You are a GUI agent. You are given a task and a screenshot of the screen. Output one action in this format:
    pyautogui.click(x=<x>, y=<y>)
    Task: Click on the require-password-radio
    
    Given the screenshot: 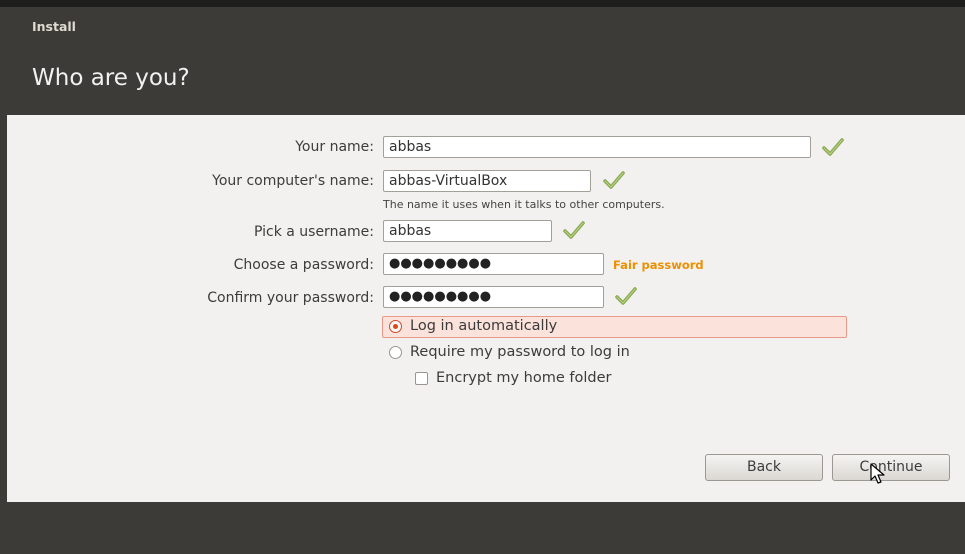 What is the action you would take?
    pyautogui.click(x=395, y=352)
    